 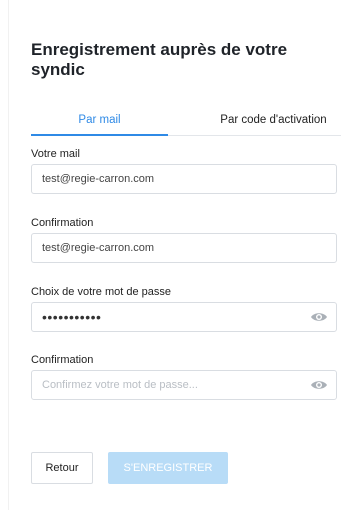 What do you see at coordinates (99, 124) in the screenshot?
I see `tab-by-mail: Par mail` at bounding box center [99, 124].